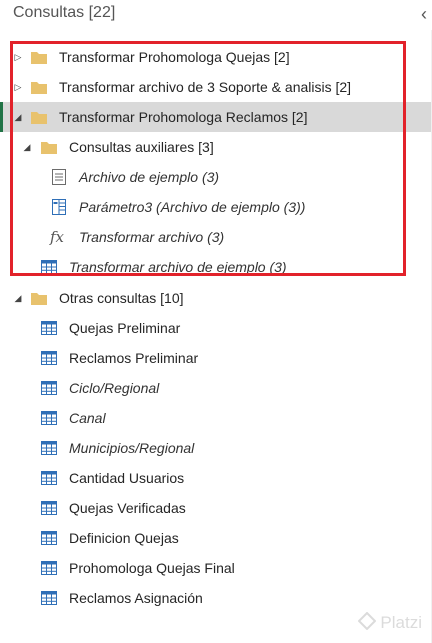 The image size is (432, 643). Describe the element at coordinates (152, 568) in the screenshot. I see `query-item-label: Prohomologa Quejas Final` at that location.